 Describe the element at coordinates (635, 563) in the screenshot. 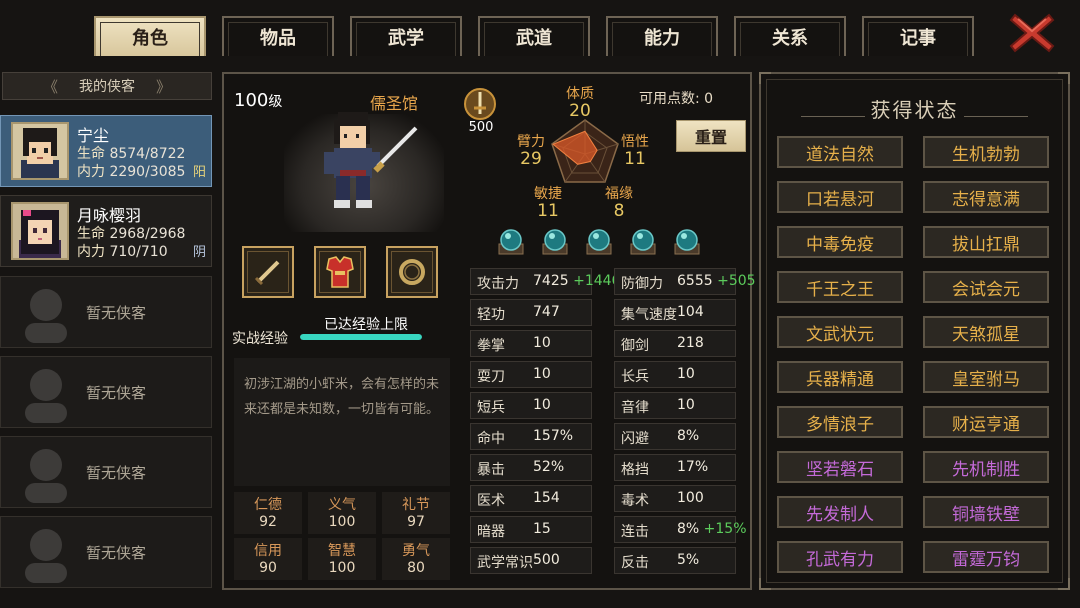

I see `stat-label: 反击` at that location.